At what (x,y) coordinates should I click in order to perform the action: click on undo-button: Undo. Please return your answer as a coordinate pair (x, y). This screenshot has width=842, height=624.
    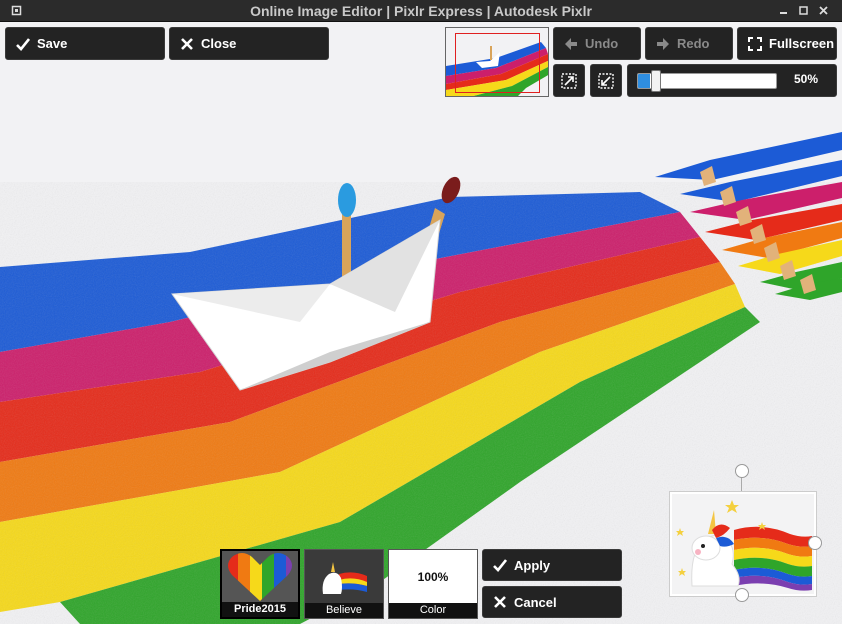
    Looking at the image, I should click on (597, 43).